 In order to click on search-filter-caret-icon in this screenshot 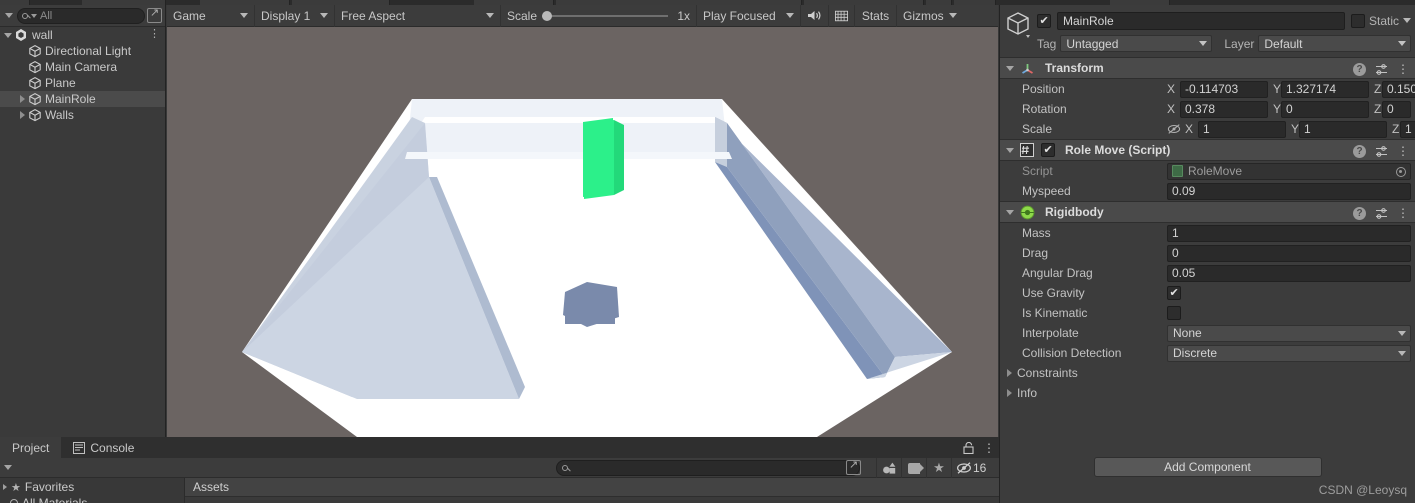, I will do `click(34, 15)`.